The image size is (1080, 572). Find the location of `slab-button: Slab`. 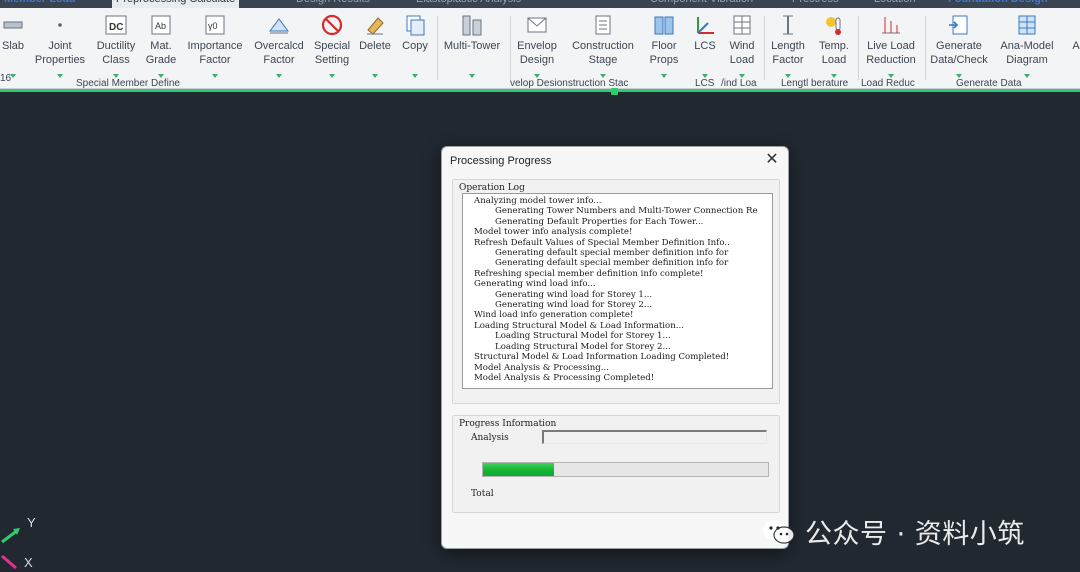

slab-button: Slab is located at coordinates (15, 45).